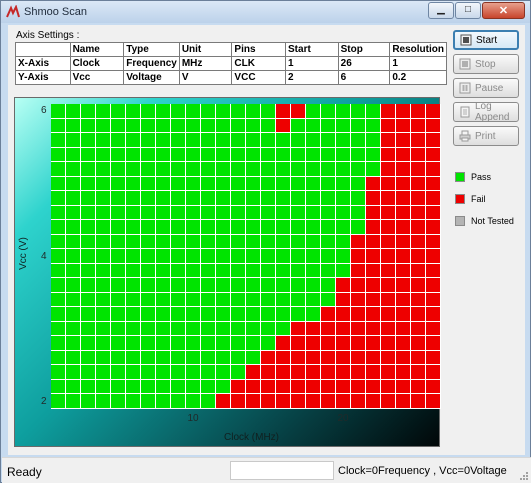 The width and height of the screenshot is (531, 483). What do you see at coordinates (486, 40) in the screenshot?
I see `start-button: Start` at bounding box center [486, 40].